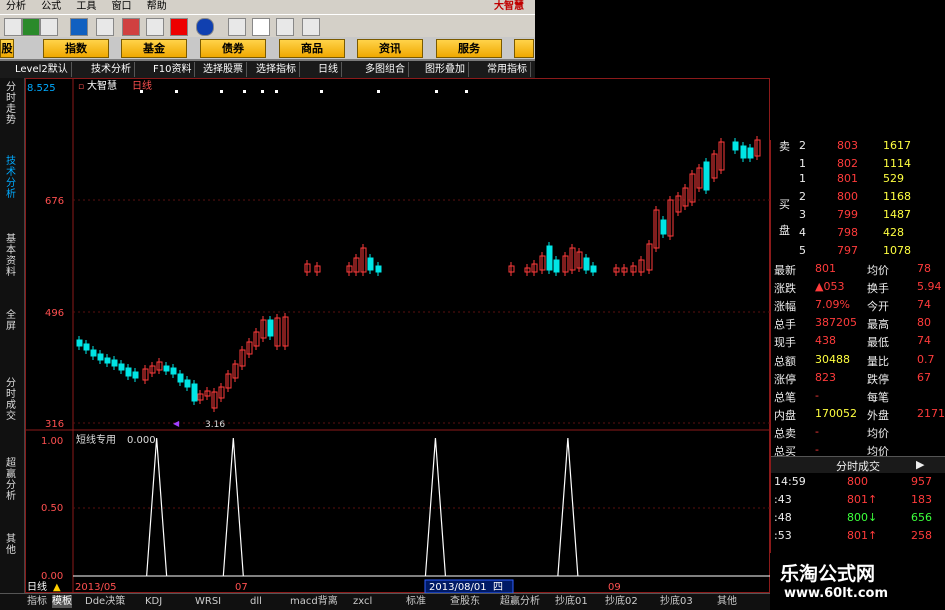 This screenshot has height=610, width=945. What do you see at coordinates (362, 601) in the screenshot?
I see `bottom-tab: zxcl` at bounding box center [362, 601].